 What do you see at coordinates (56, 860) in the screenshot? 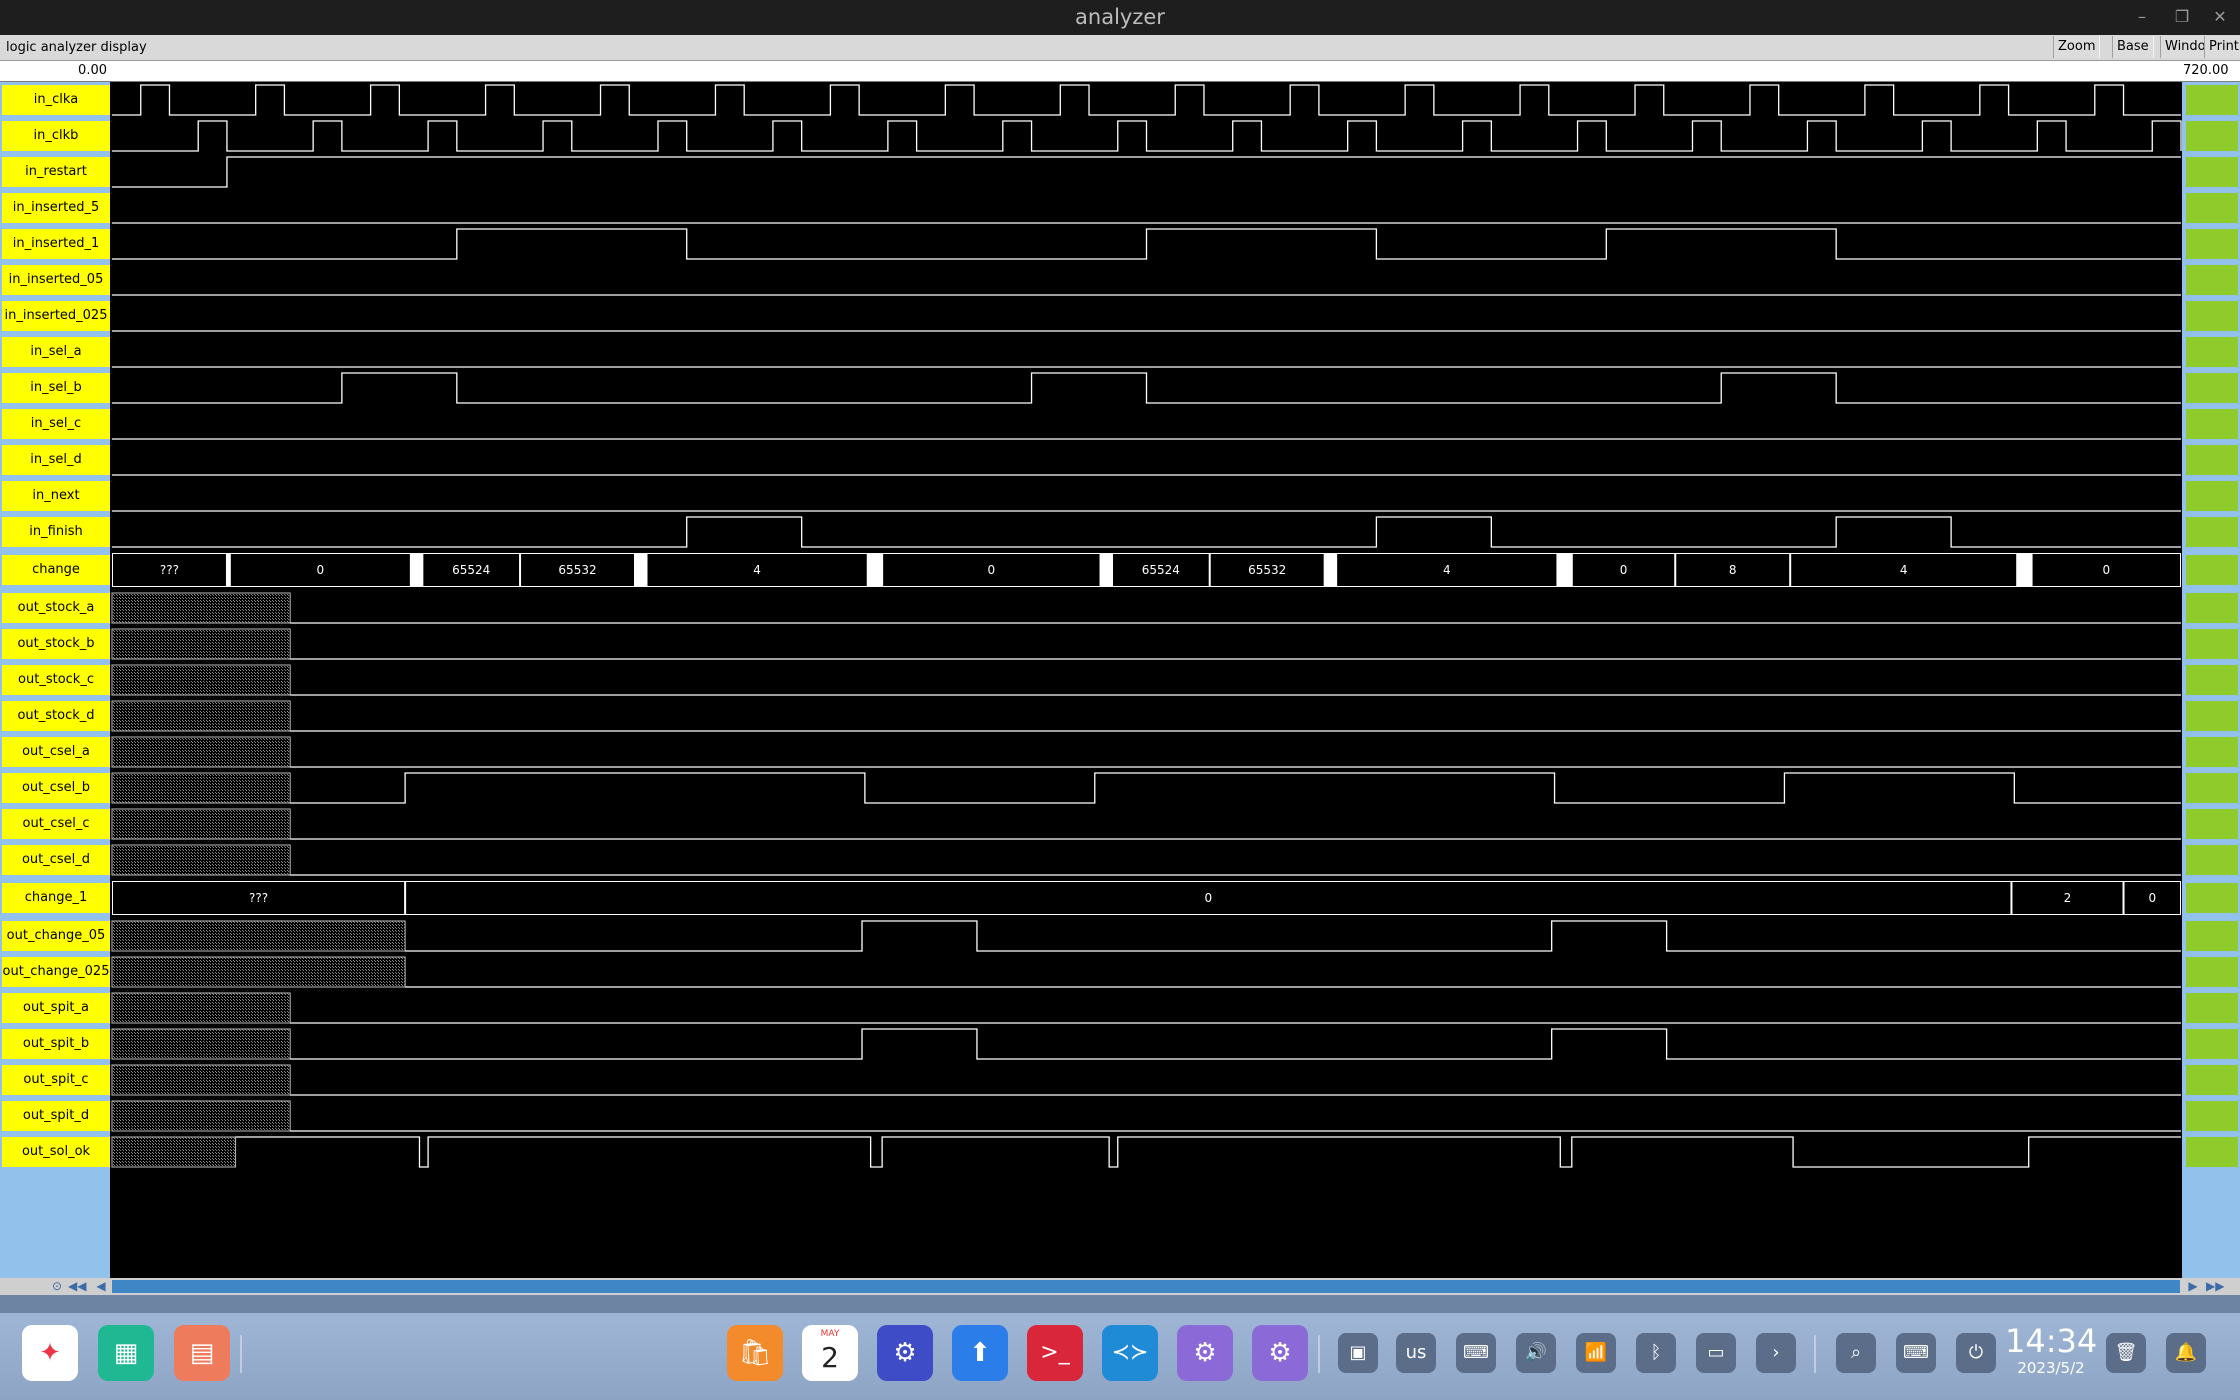
I see `signal-label-out-csel-d: out_csel_d` at bounding box center [56, 860].